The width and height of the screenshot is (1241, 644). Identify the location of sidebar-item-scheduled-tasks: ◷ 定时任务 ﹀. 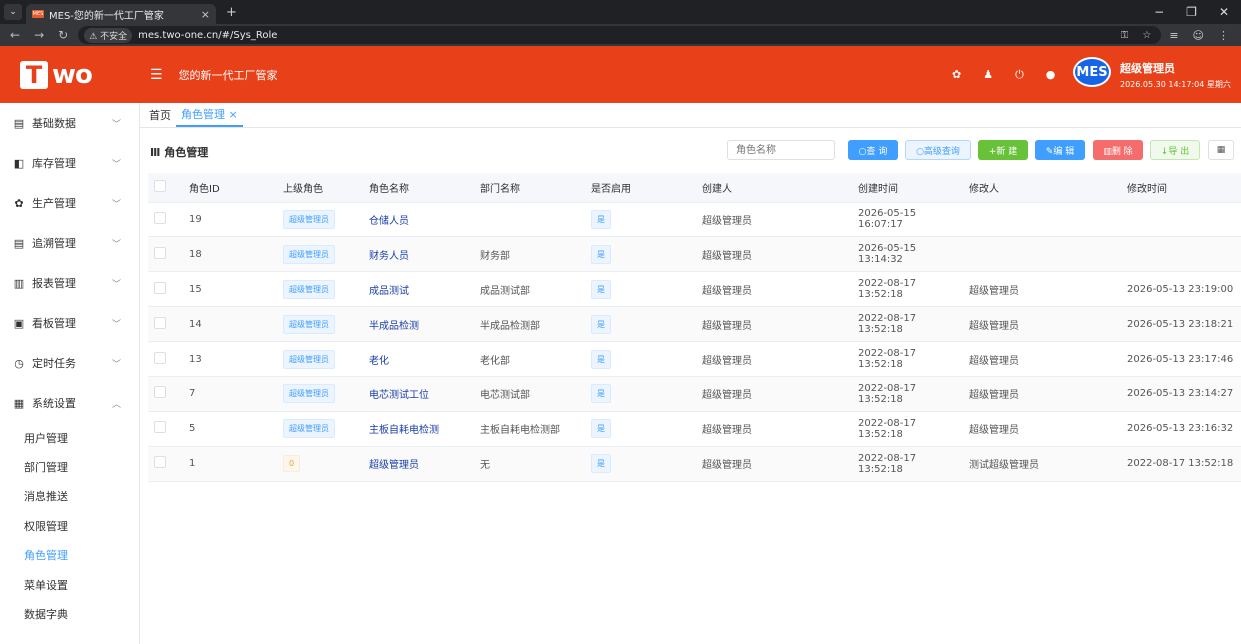
(69, 363).